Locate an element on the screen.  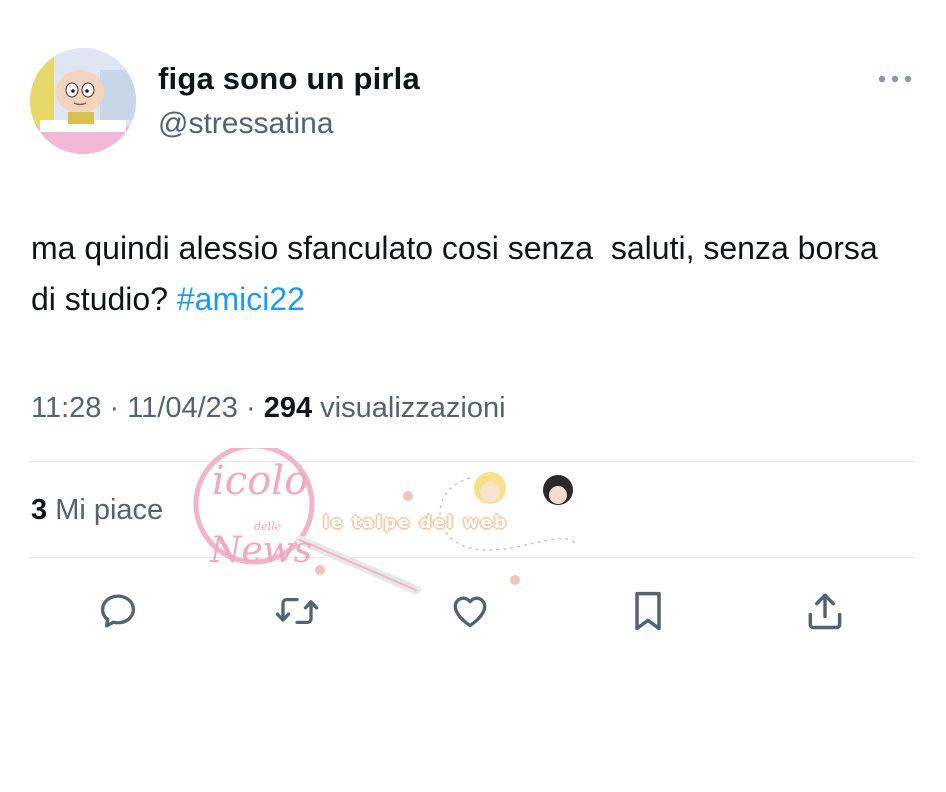
retweet-button is located at coordinates (297, 611).